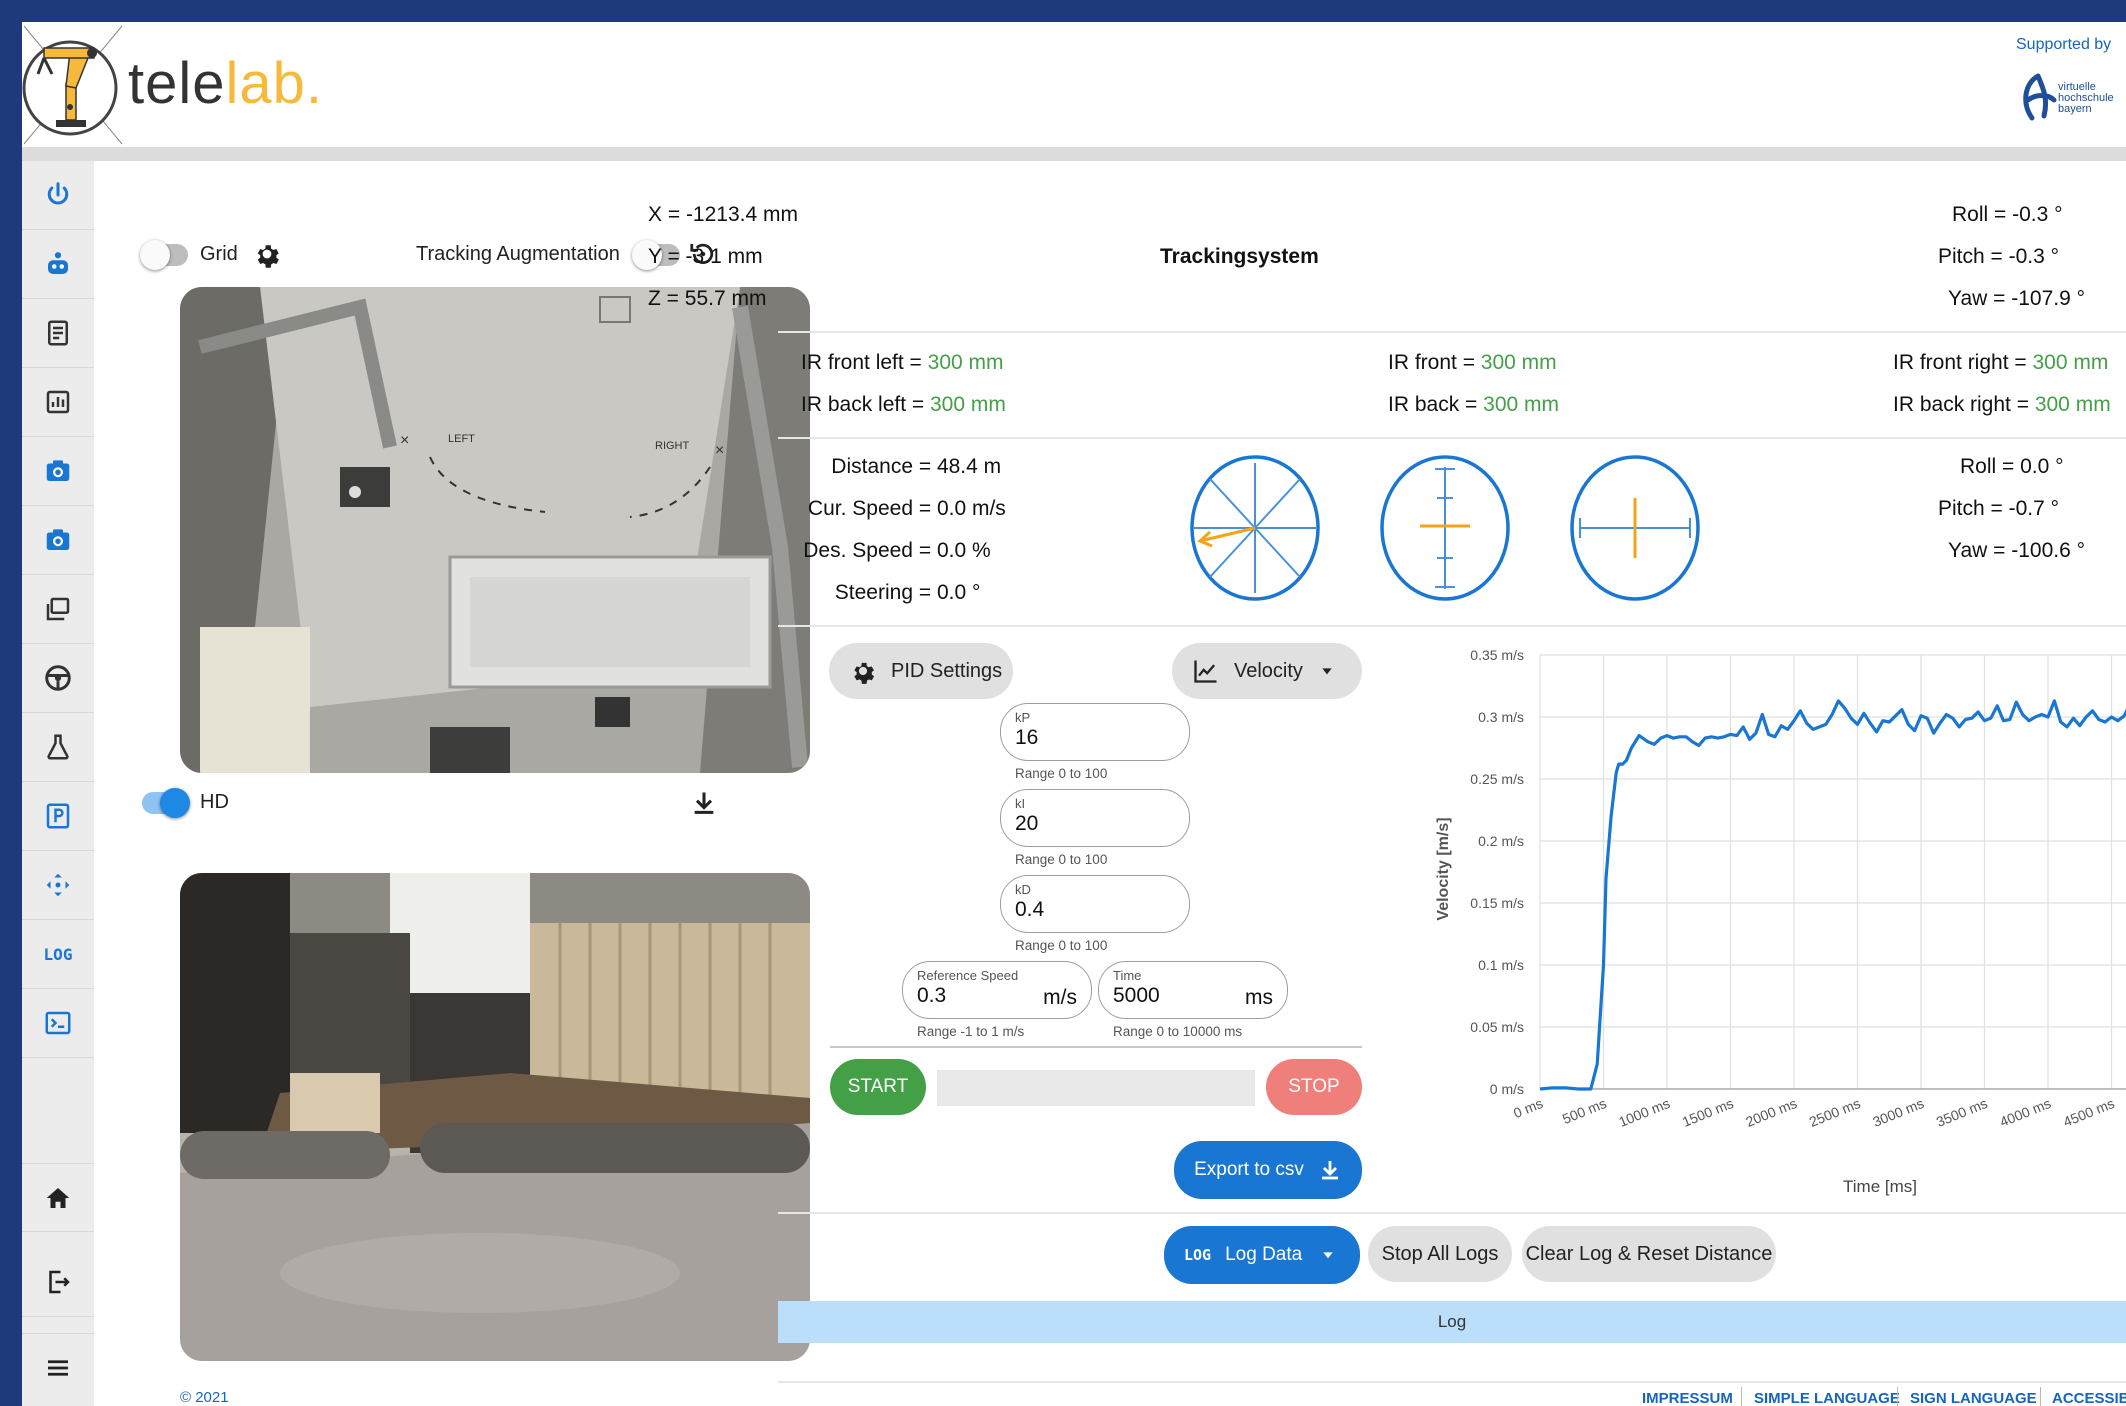 The height and width of the screenshot is (1406, 2126). I want to click on kd-field: kD 0.4, so click(1095, 904).